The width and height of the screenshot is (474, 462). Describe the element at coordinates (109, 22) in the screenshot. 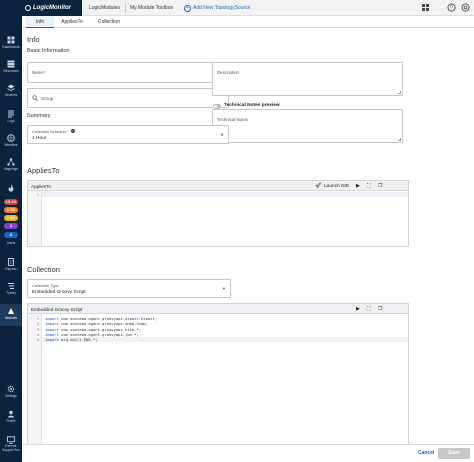

I see `tab-collection: Collection` at that location.